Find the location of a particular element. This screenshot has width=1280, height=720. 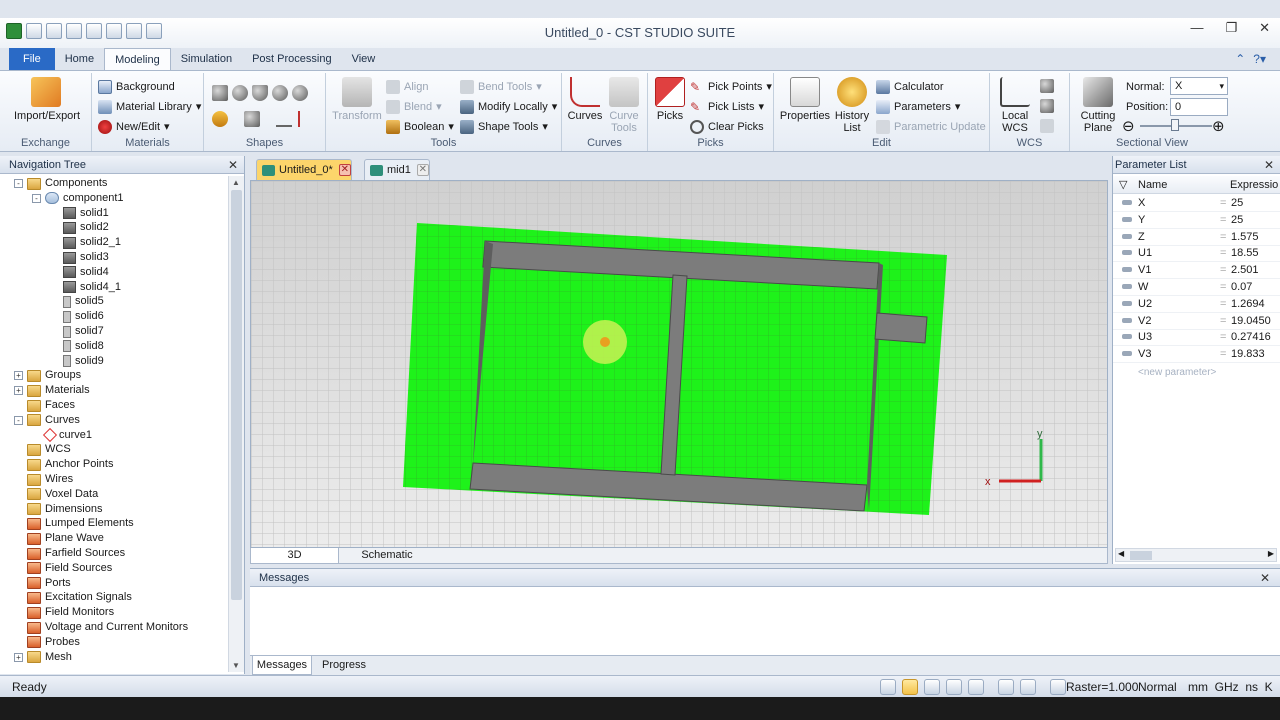

scroll-up-icon: ▲ is located at coordinates (236, 182).